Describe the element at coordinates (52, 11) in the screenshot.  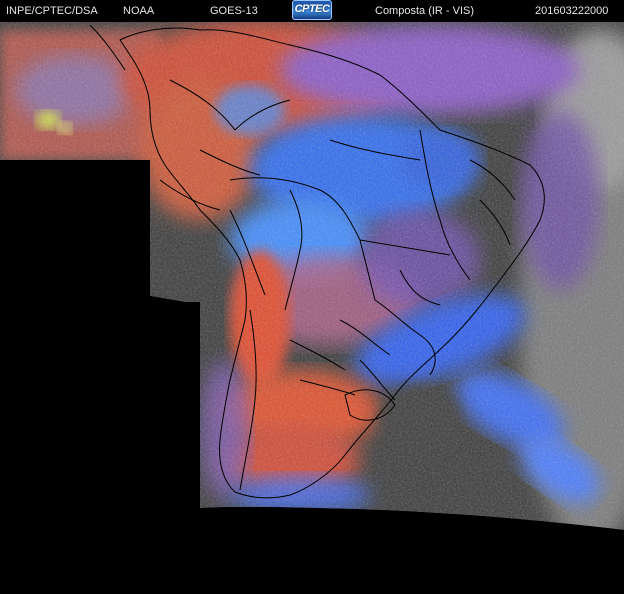
I see `institution-label: INPE/CPTEC/DSA` at that location.